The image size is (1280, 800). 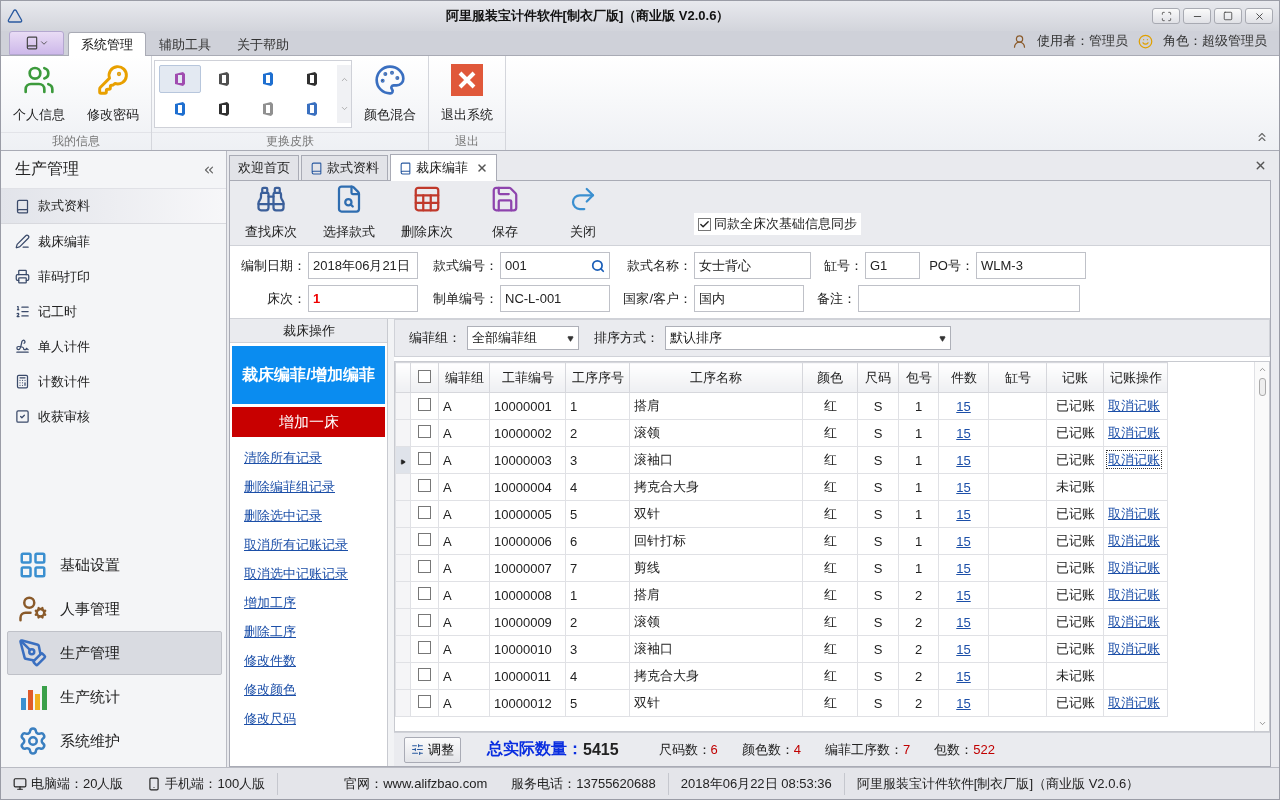 I want to click on operation-link: 修改颜色, so click(x=270, y=689).